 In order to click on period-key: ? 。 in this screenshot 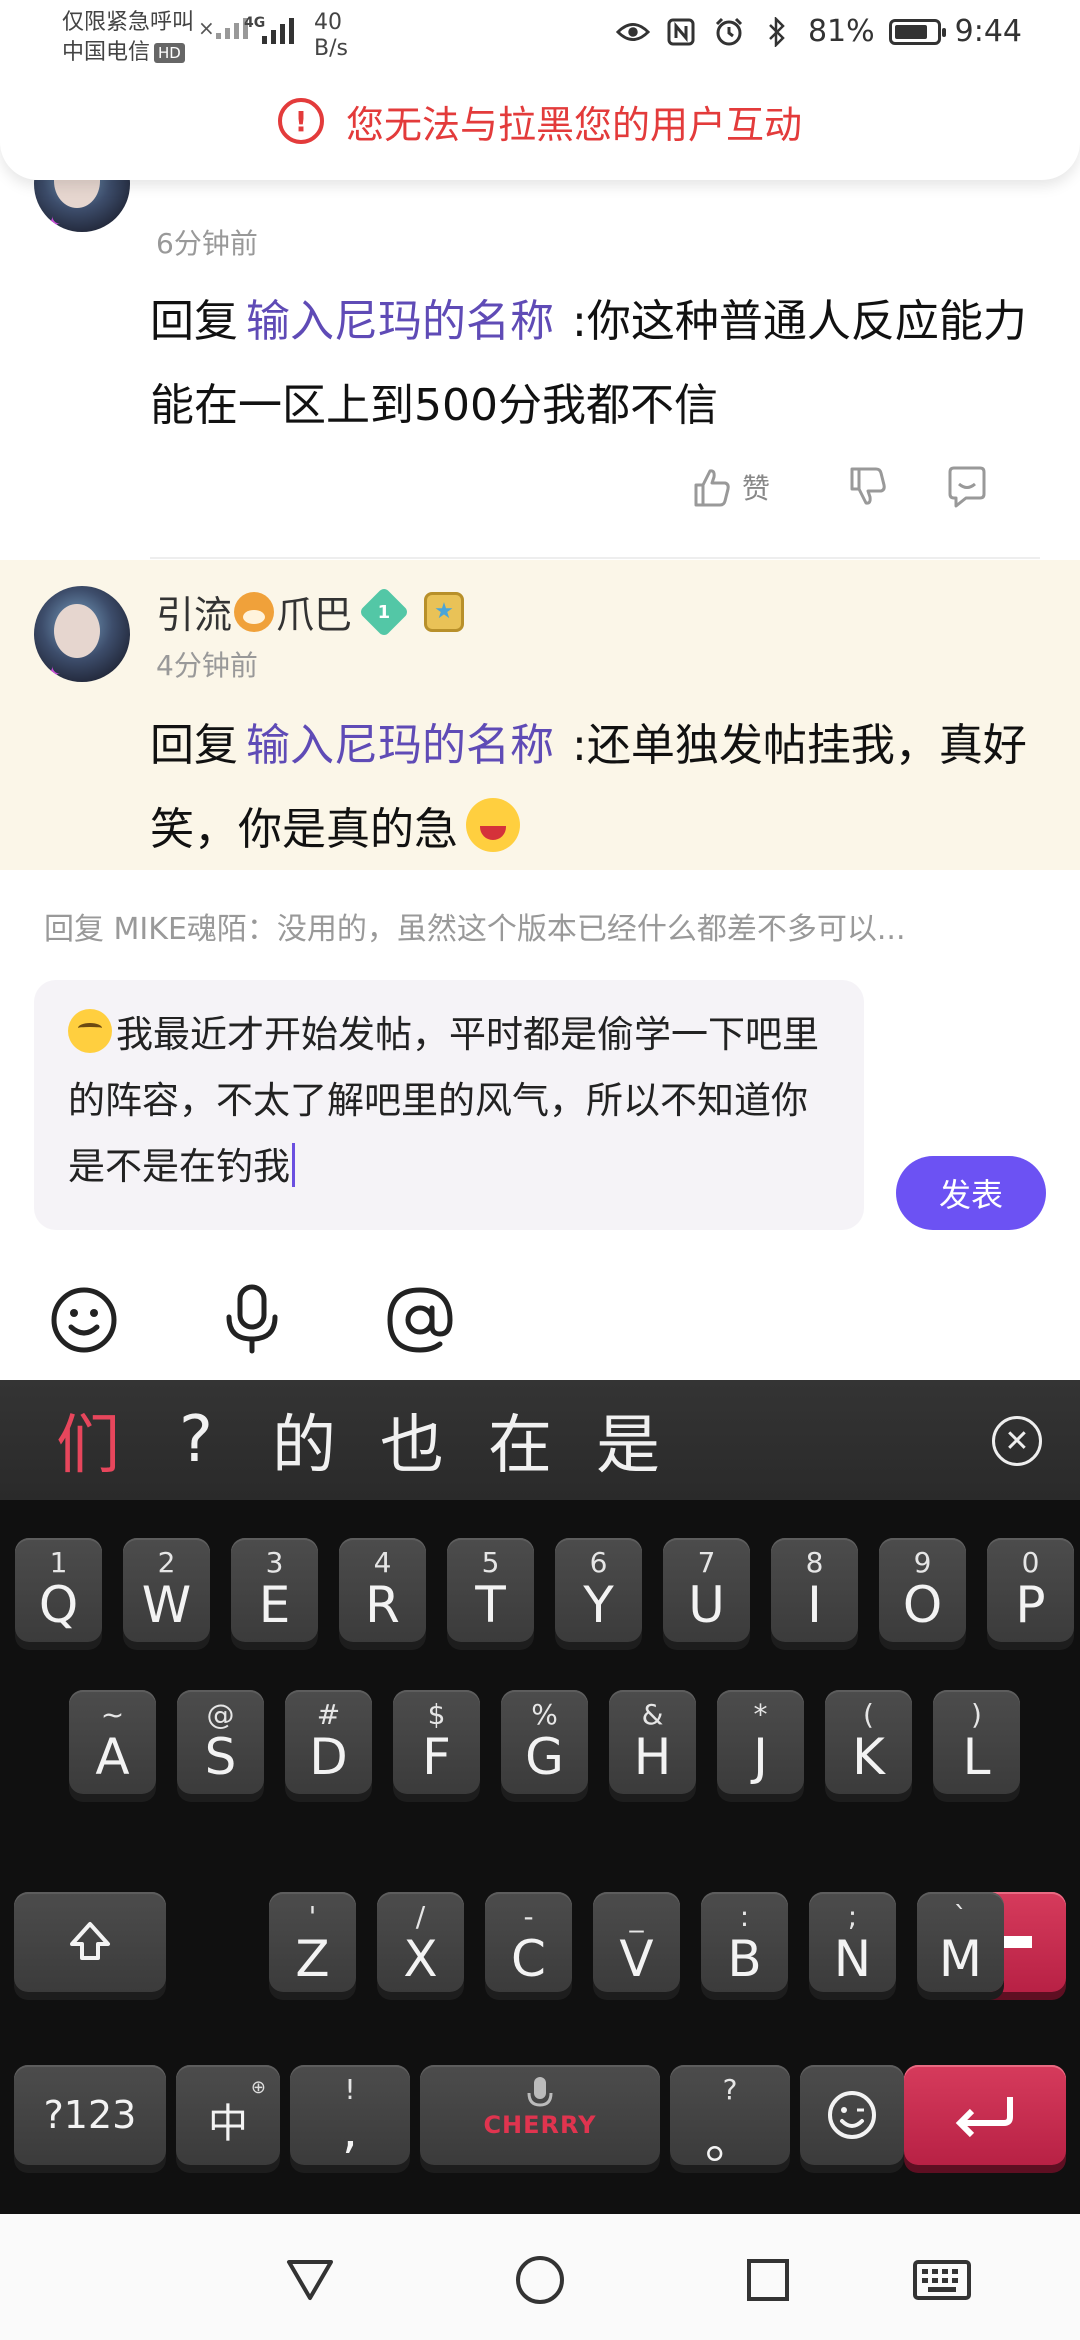, I will do `click(730, 2117)`.